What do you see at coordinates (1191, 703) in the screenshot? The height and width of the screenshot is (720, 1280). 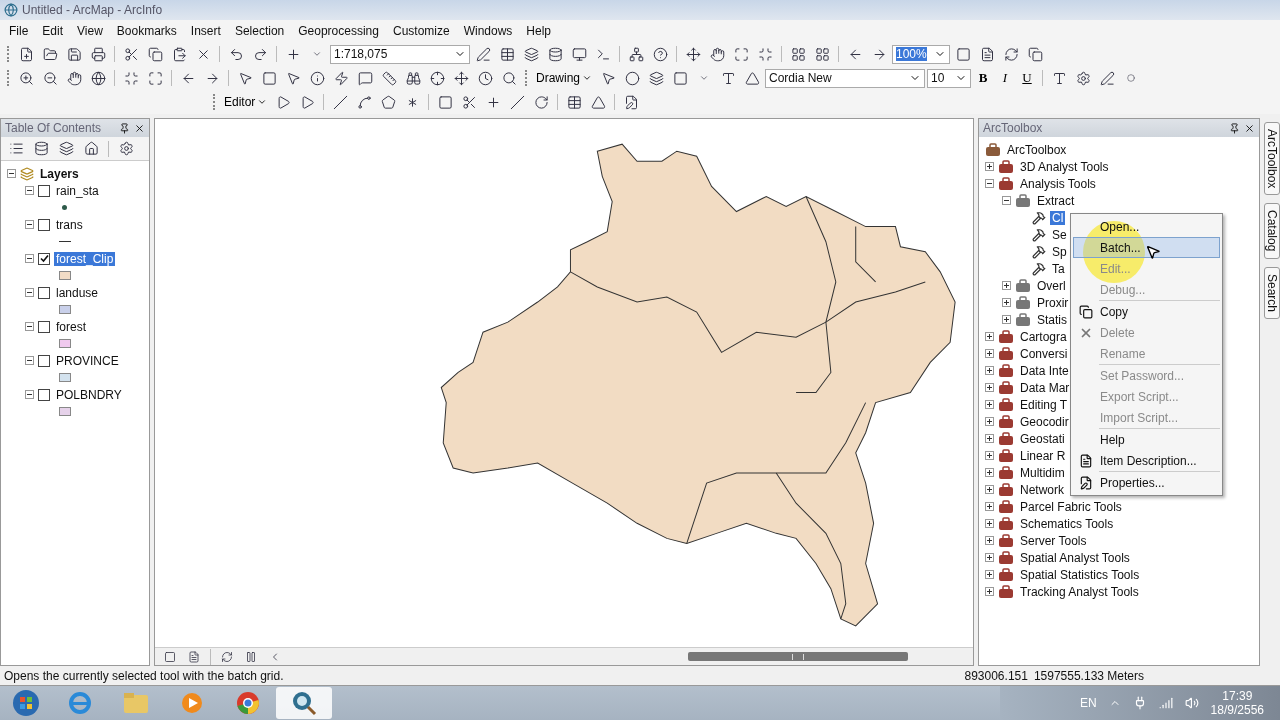 I see `volume-icon` at bounding box center [1191, 703].